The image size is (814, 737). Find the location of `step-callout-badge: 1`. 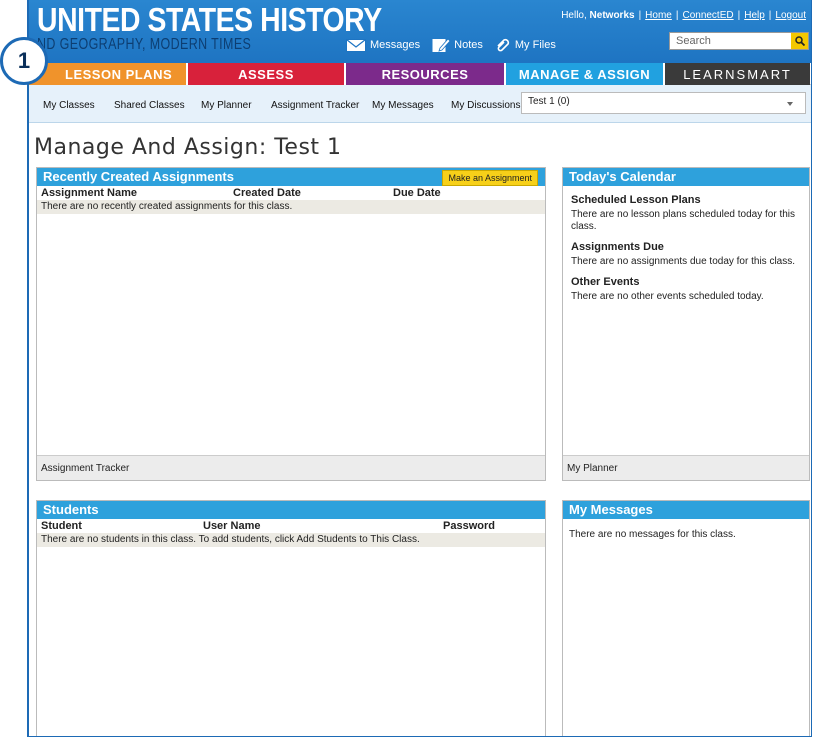

step-callout-badge: 1 is located at coordinates (24, 61).